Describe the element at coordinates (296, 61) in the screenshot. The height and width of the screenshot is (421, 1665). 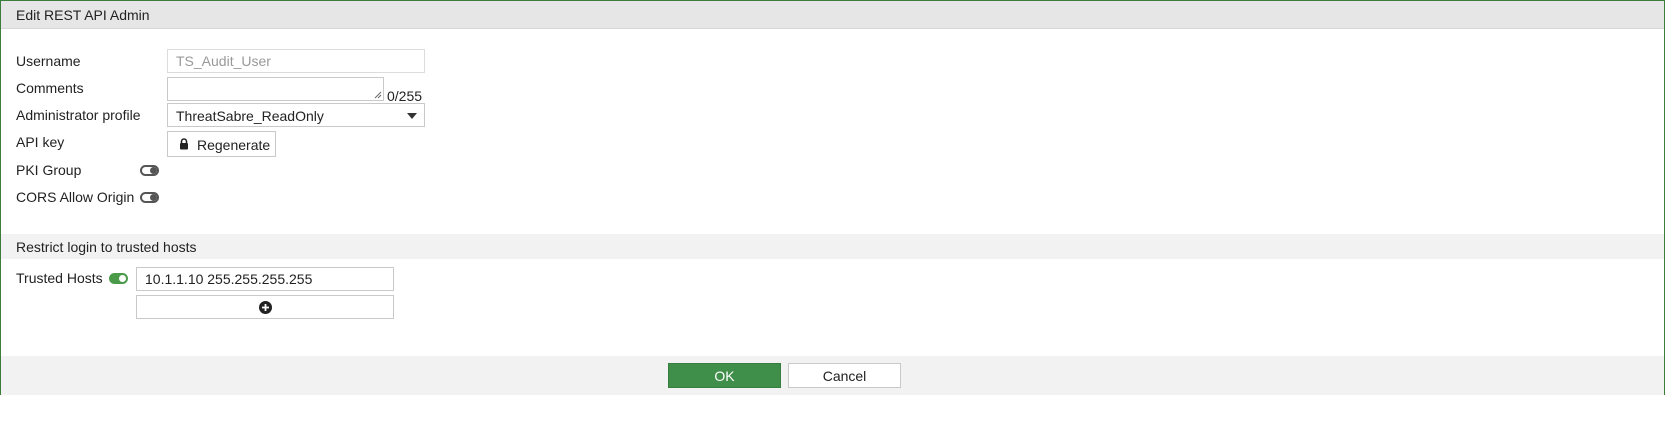
I see `username-input` at that location.